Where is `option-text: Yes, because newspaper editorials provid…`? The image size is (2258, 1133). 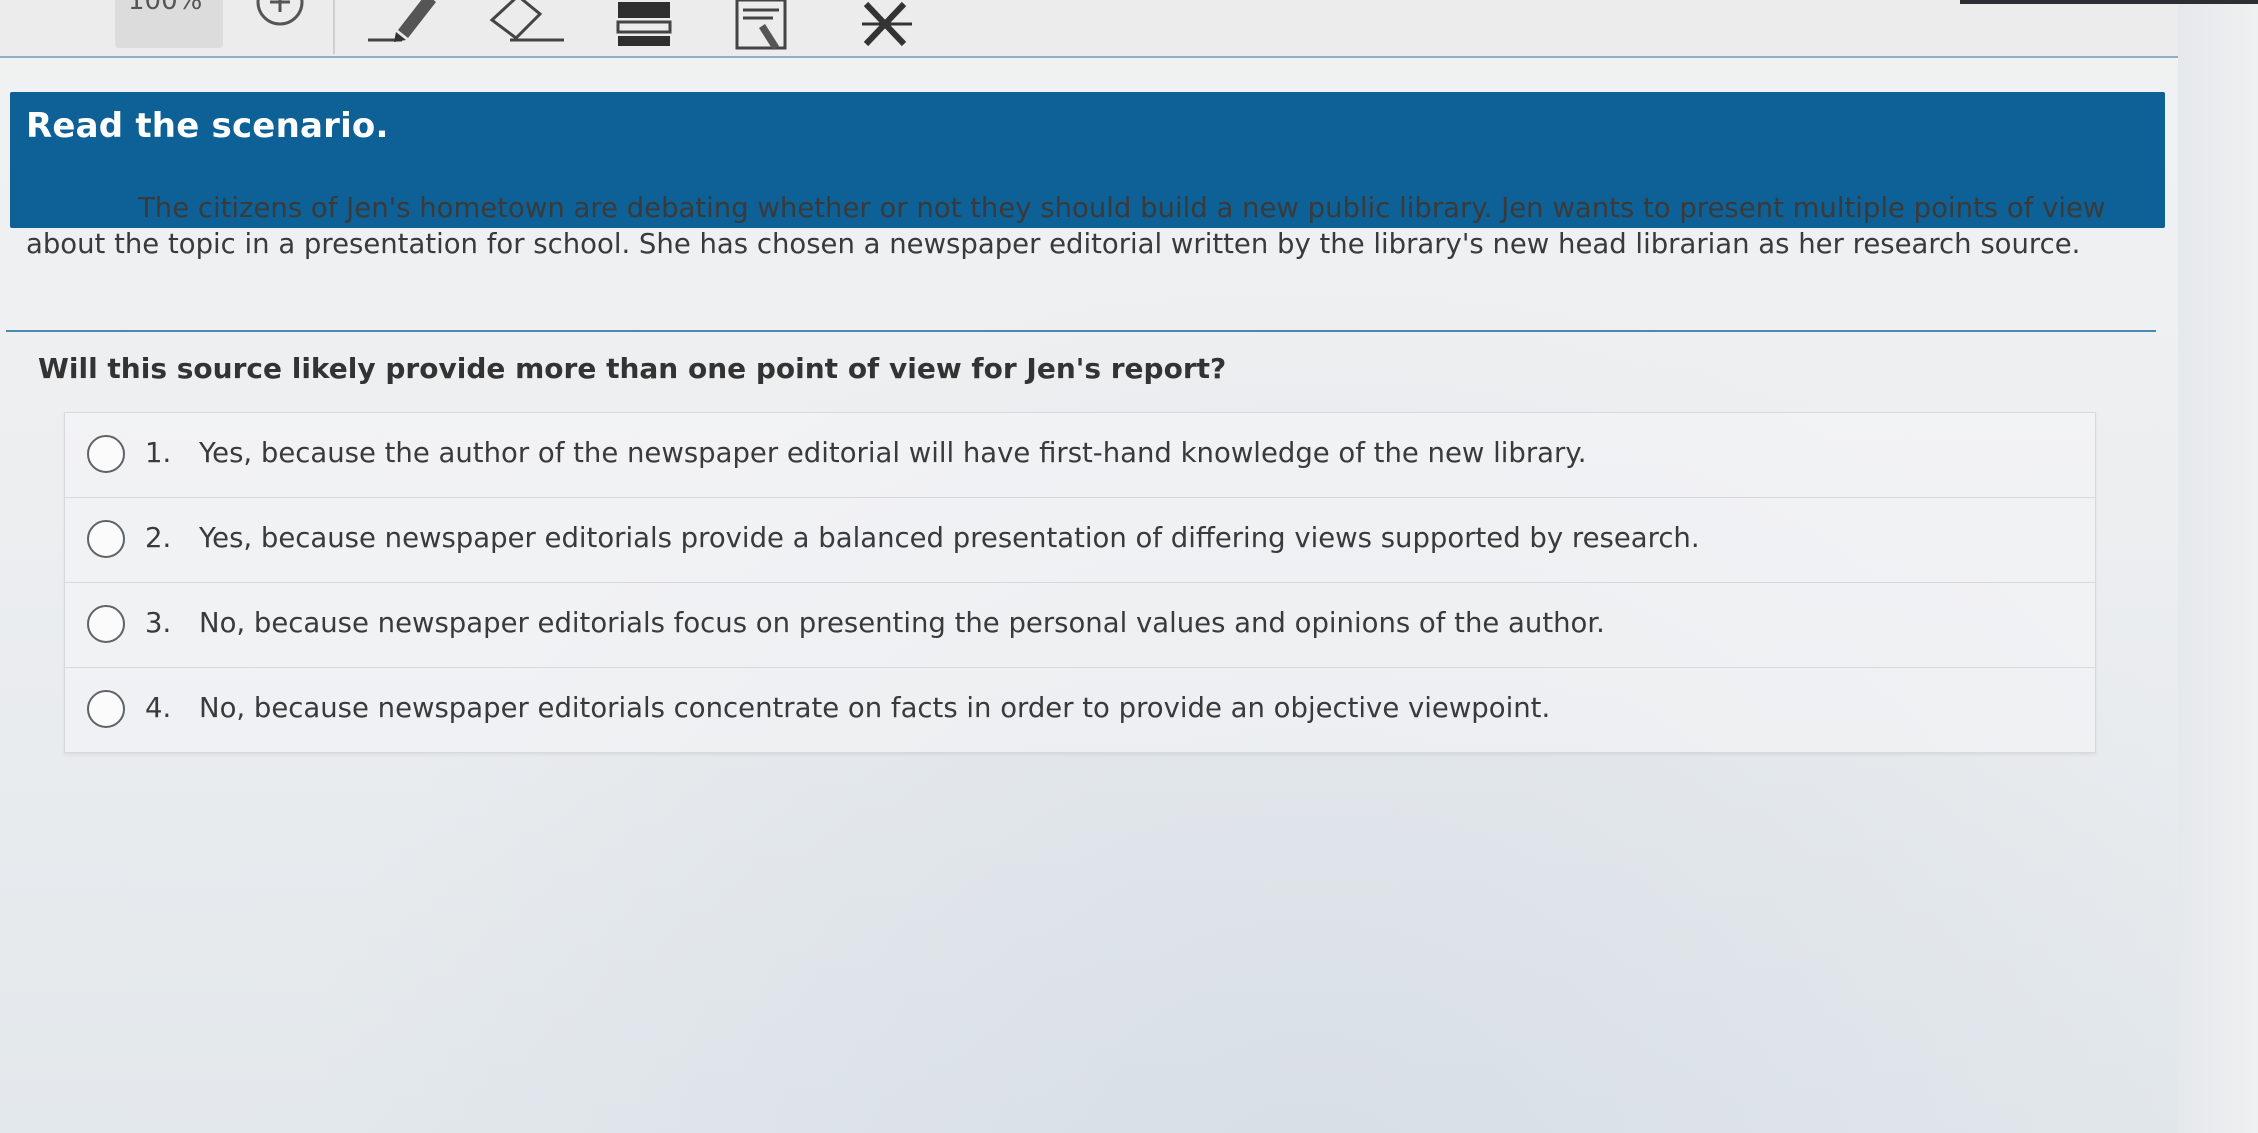 option-text: Yes, because newspaper editorials provid… is located at coordinates (949, 538).